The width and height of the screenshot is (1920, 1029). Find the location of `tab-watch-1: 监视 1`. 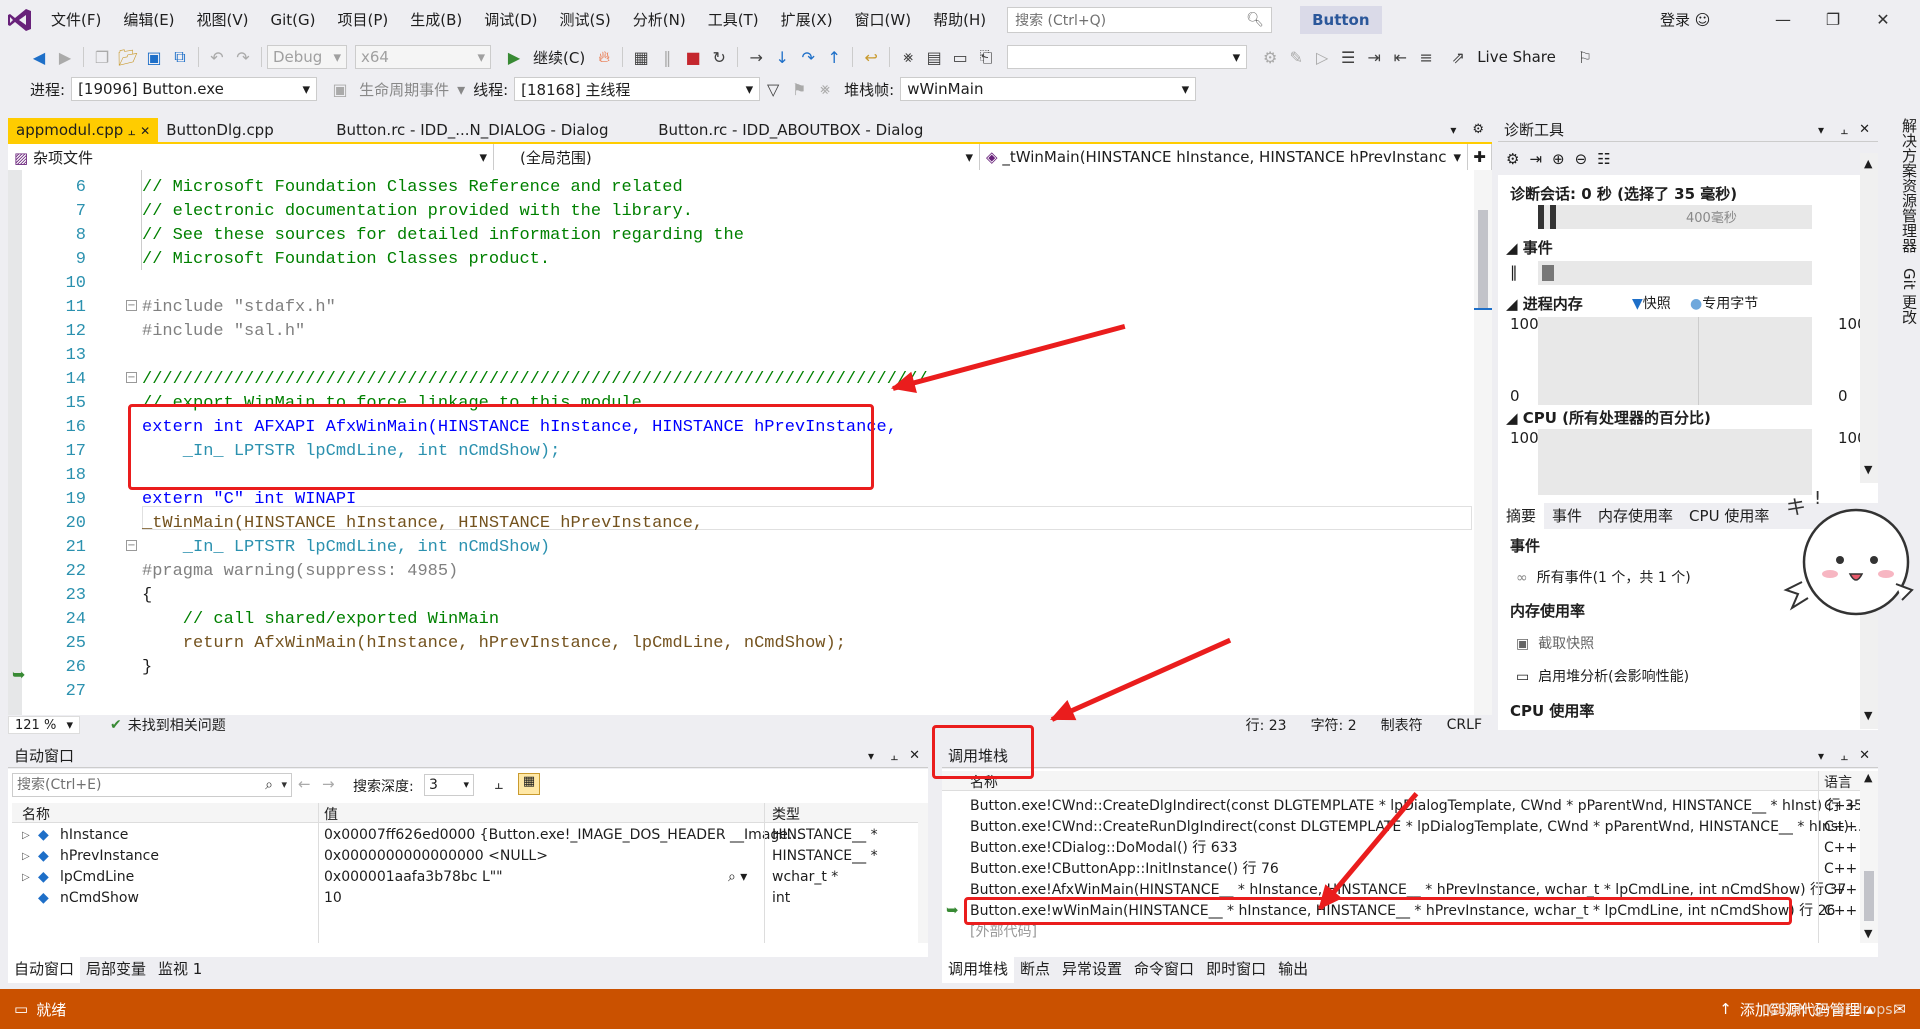

tab-watch-1: 监视 1 is located at coordinates (180, 970).